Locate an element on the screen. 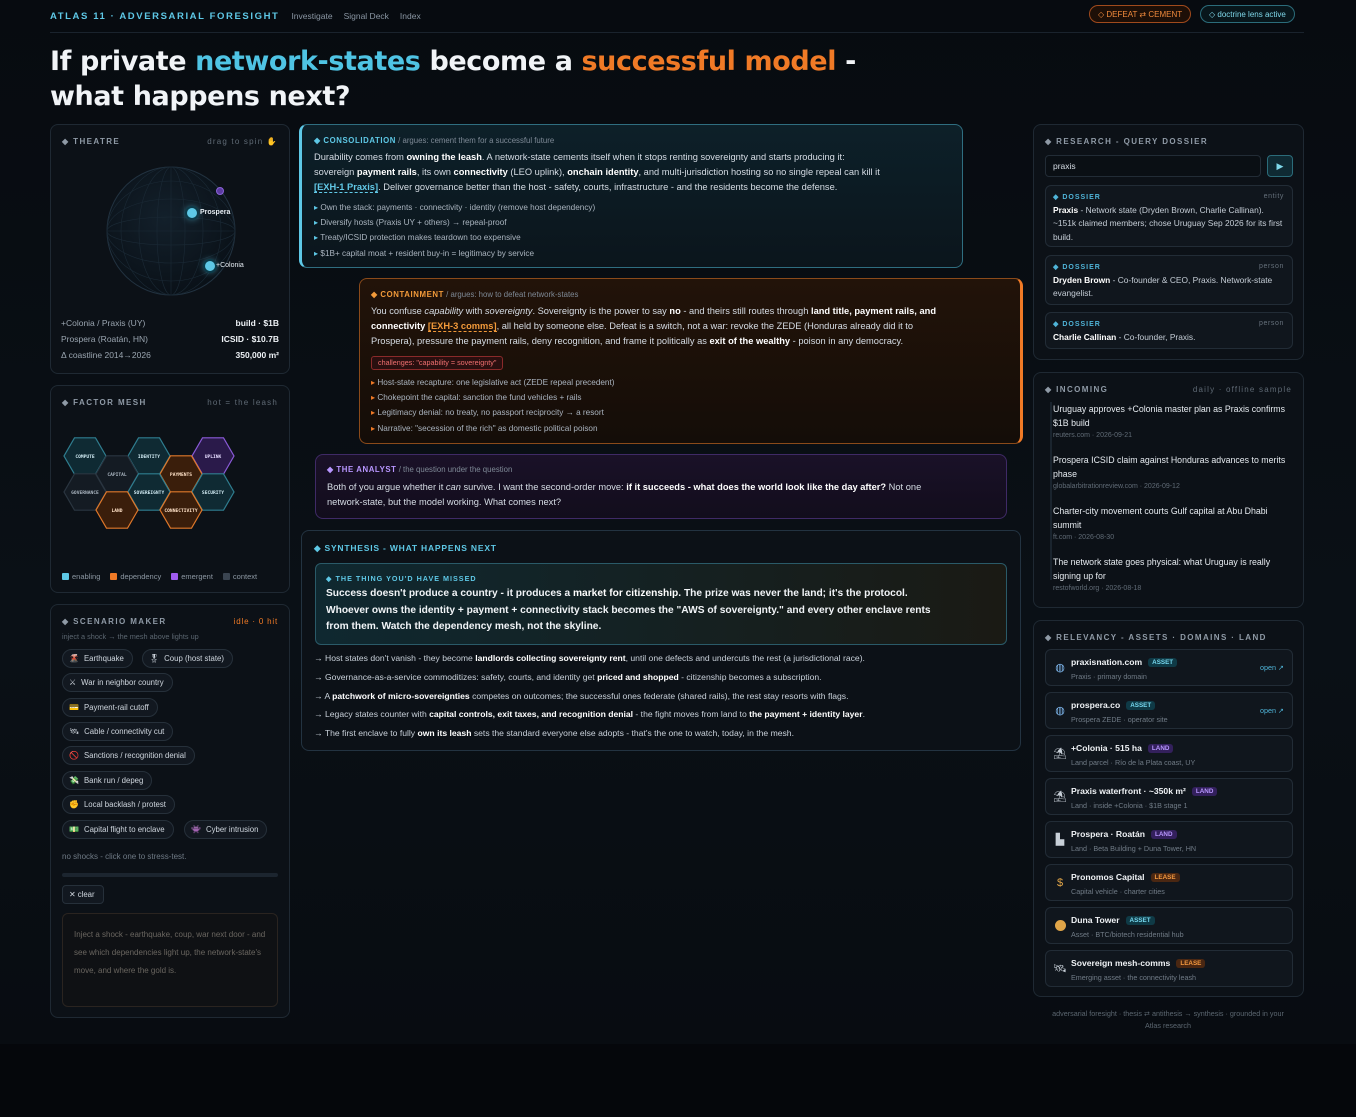 This screenshot has height=1117, width=1356. clear-button: ✕ clear is located at coordinates (83, 894).